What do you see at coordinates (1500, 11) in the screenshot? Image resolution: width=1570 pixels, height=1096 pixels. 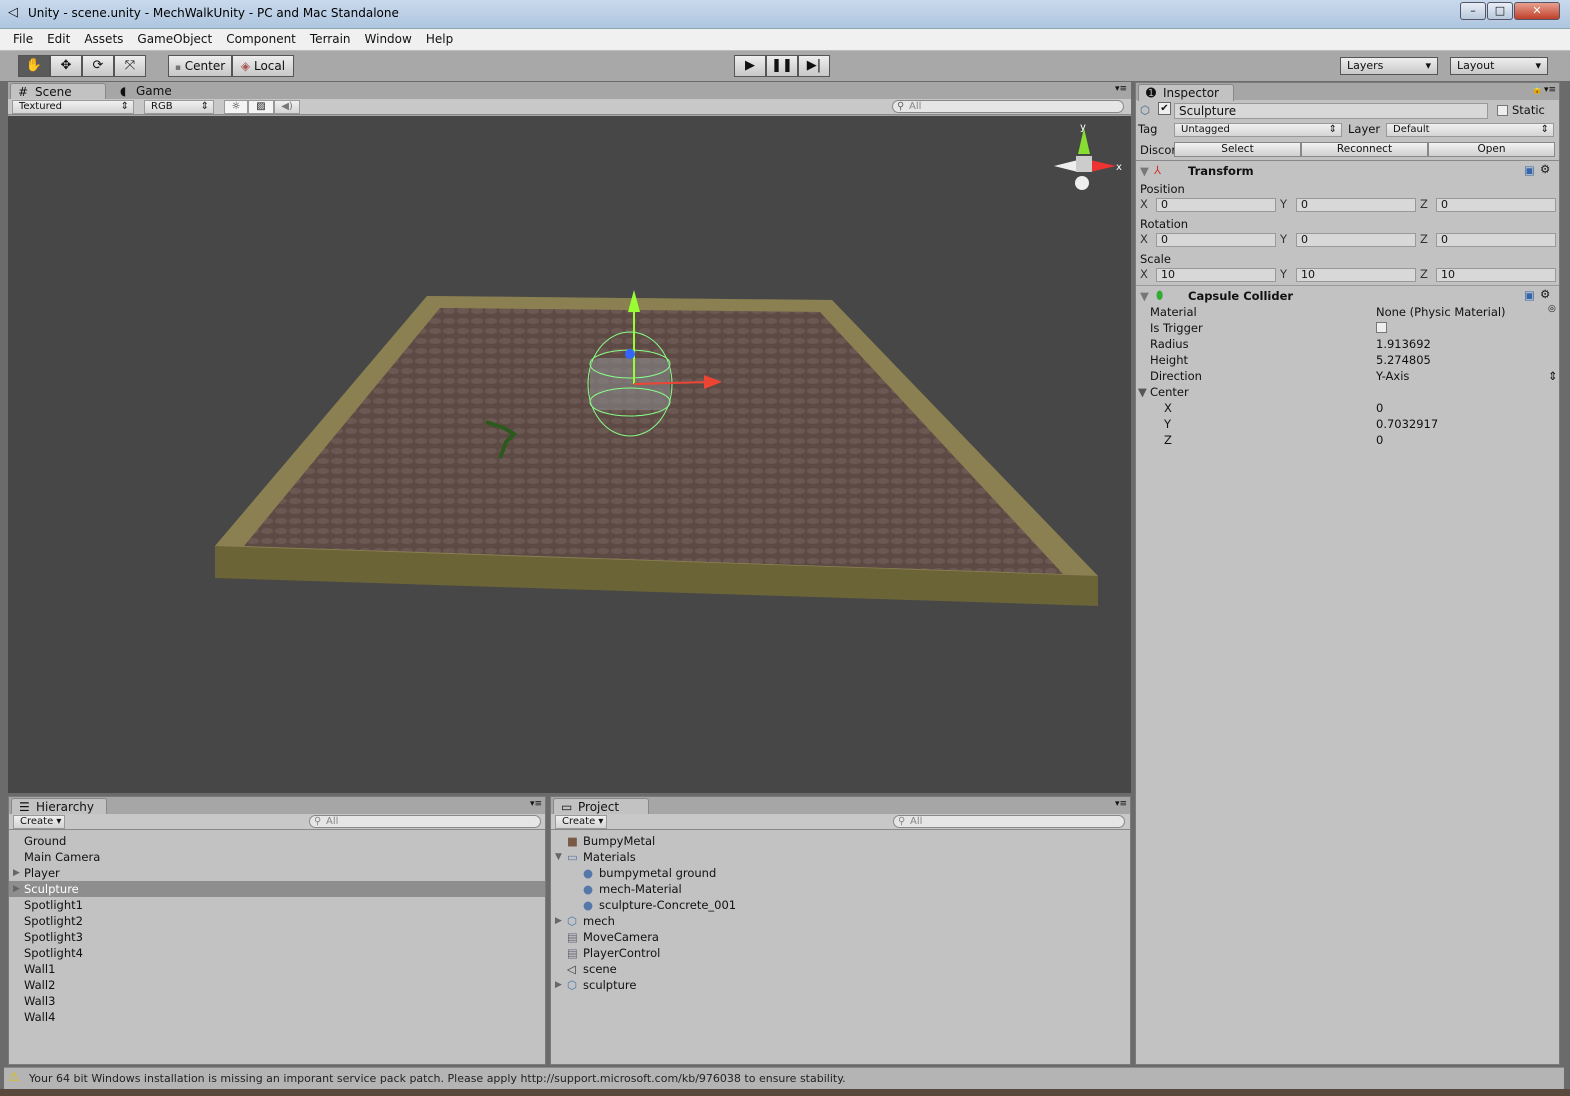 I see `maximize-button: □` at bounding box center [1500, 11].